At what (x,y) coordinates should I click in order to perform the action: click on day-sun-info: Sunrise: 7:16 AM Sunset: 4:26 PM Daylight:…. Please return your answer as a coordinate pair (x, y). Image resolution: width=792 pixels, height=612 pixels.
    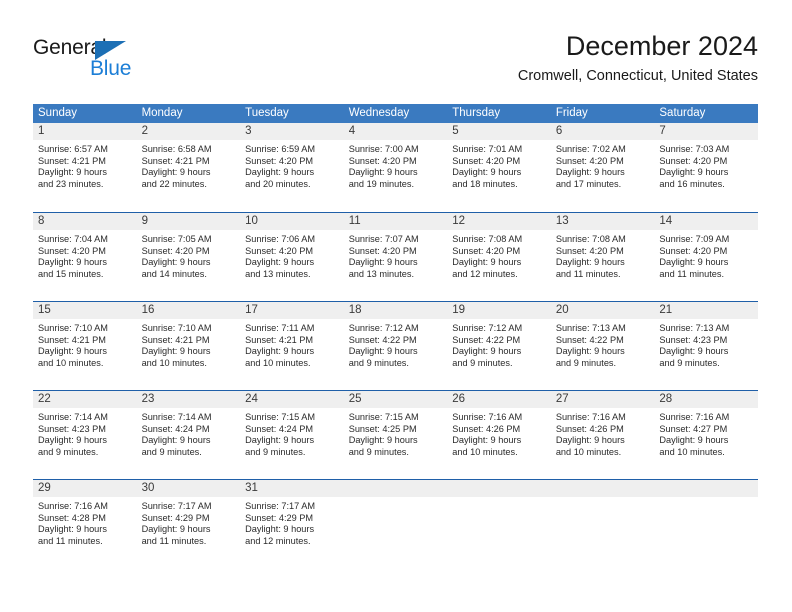
    Looking at the image, I should click on (499, 433).